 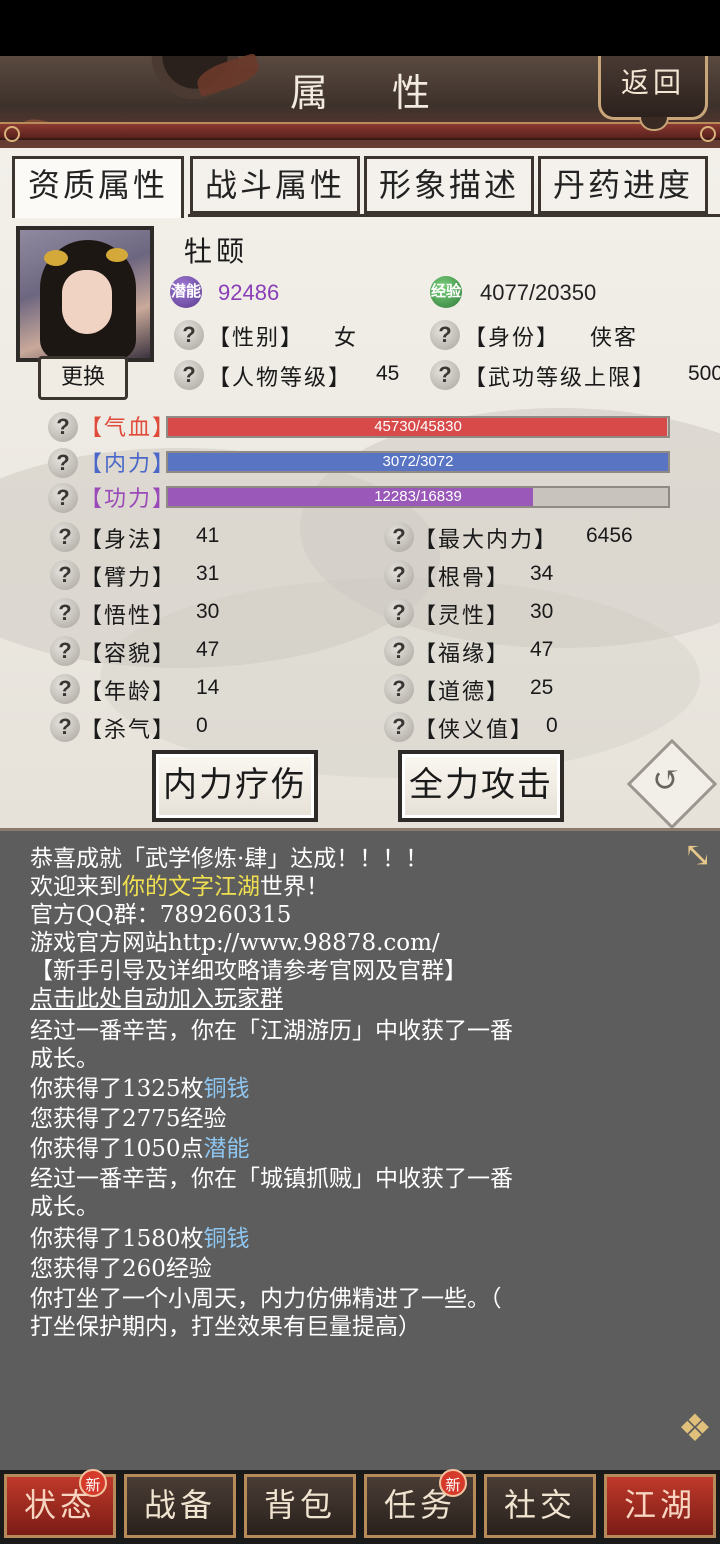 What do you see at coordinates (128, 730) in the screenshot?
I see `stat-killing-intent-label: 【杀气】` at bounding box center [128, 730].